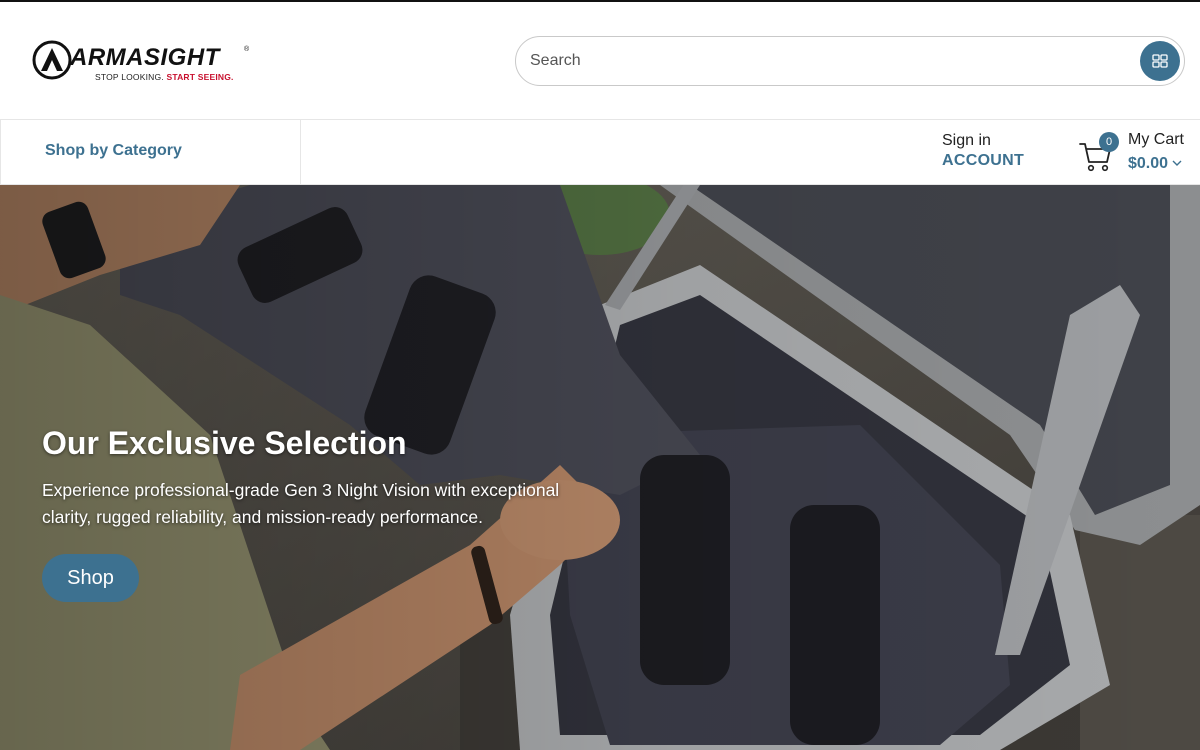 Image resolution: width=1200 pixels, height=750 pixels. What do you see at coordinates (200, 77) in the screenshot?
I see `tagline-accent: START SEEING.` at bounding box center [200, 77].